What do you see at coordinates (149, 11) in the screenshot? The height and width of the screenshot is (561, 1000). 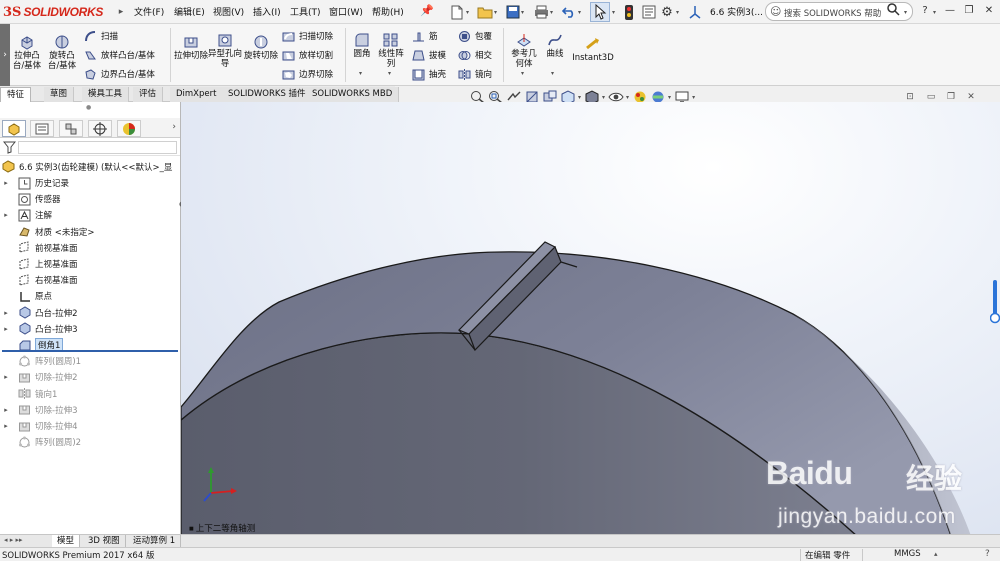 I see `menu-file: 文件(F)` at bounding box center [149, 11].